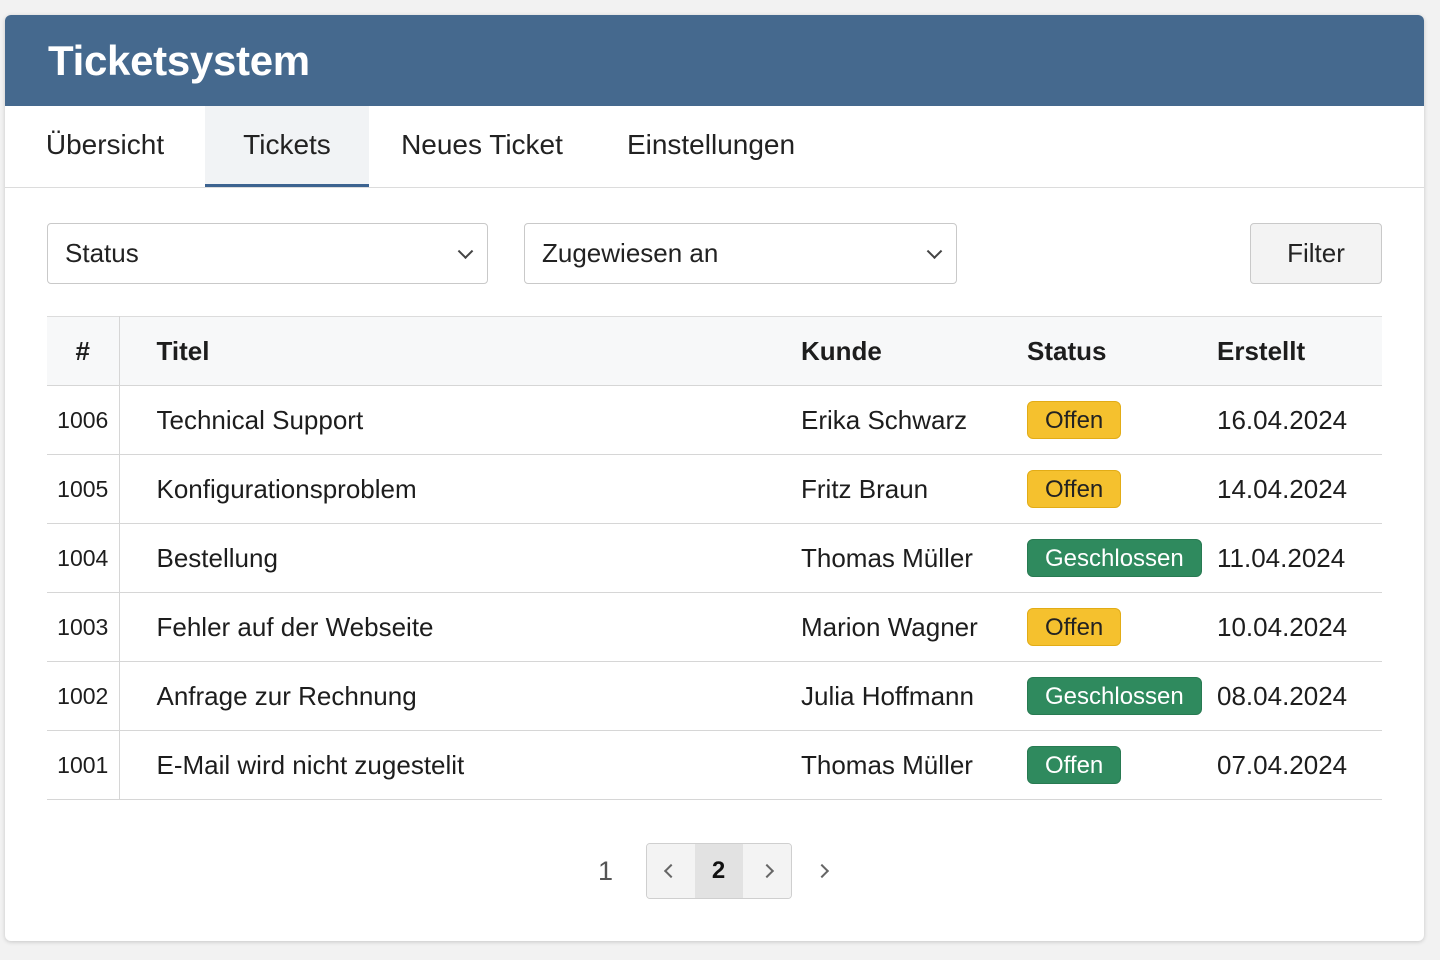  Describe the element at coordinates (1299, 558) in the screenshot. I see `ticket-created: 11.04.2024` at that location.